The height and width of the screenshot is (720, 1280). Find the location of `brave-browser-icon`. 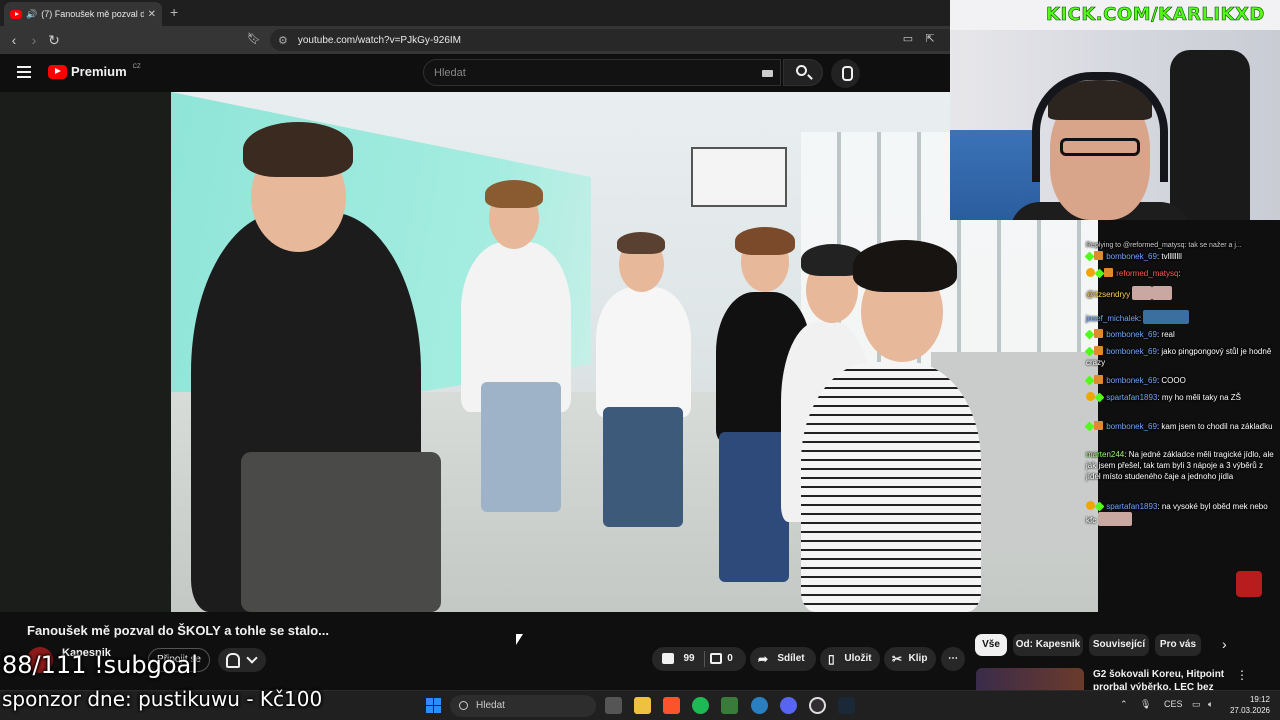

brave-browser-icon is located at coordinates (671, 705).